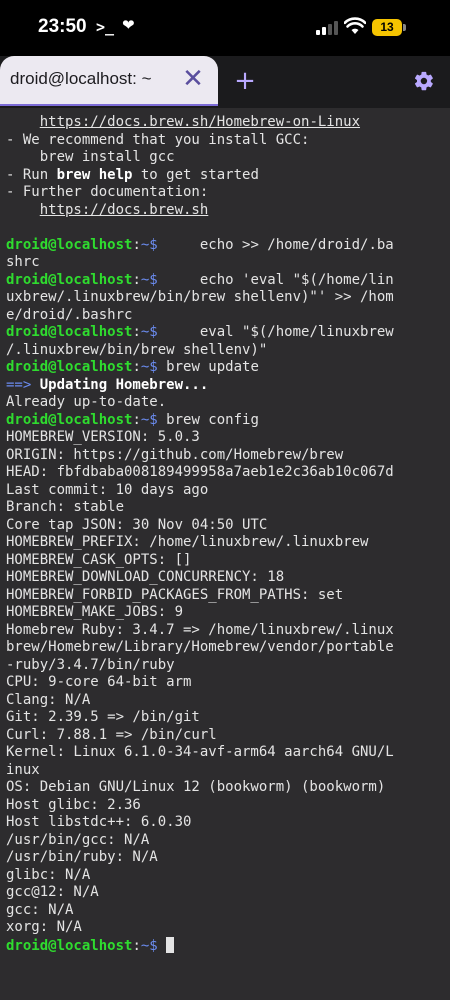  What do you see at coordinates (275, 279) in the screenshot?
I see `command-text: echo 'eval "$(/home/lin` at bounding box center [275, 279].